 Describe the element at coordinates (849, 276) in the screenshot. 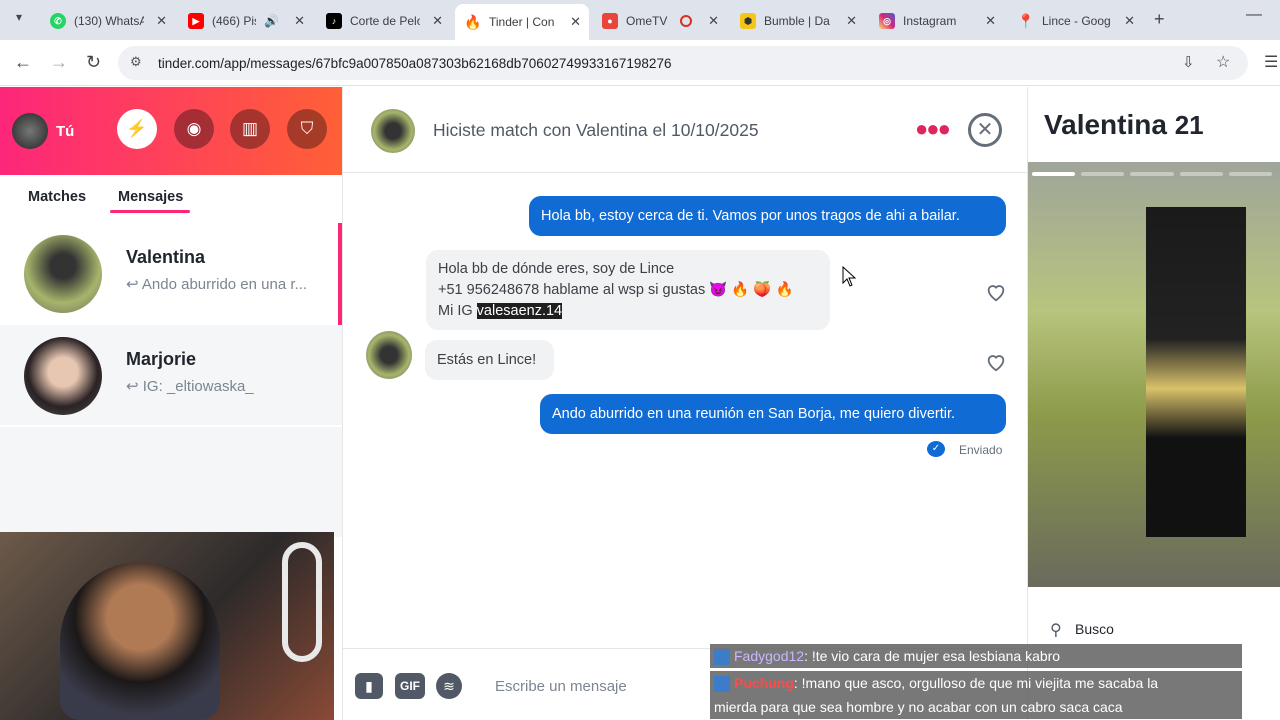

I see `mouse-cursor-icon` at that location.